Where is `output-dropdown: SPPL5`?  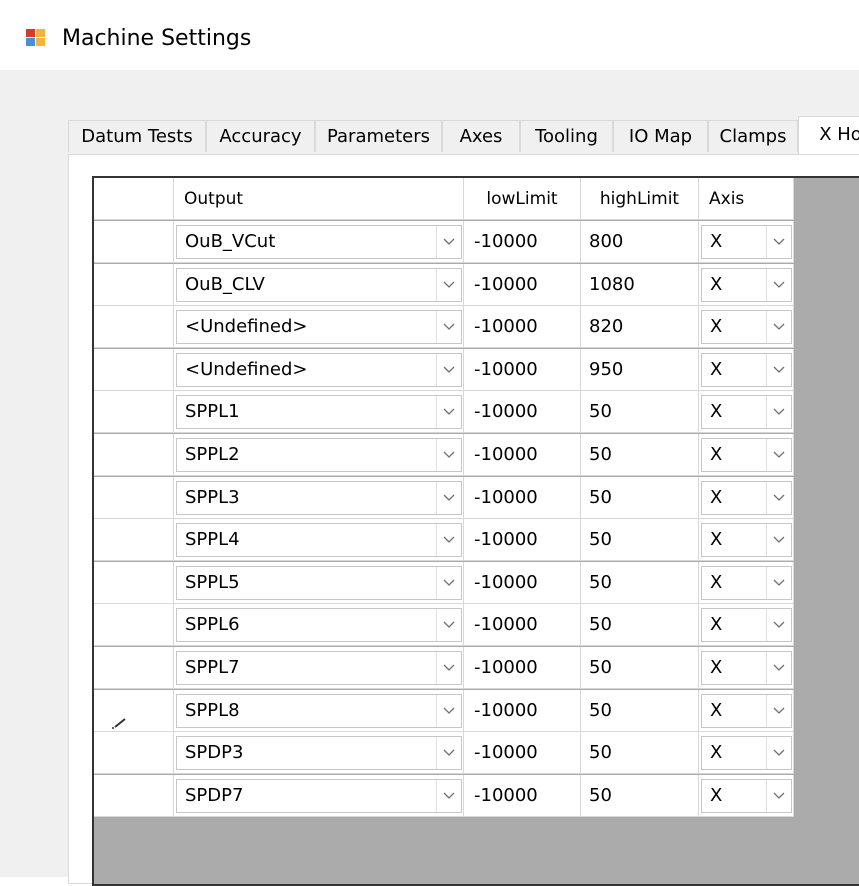
output-dropdown: SPPL5 is located at coordinates (319, 582).